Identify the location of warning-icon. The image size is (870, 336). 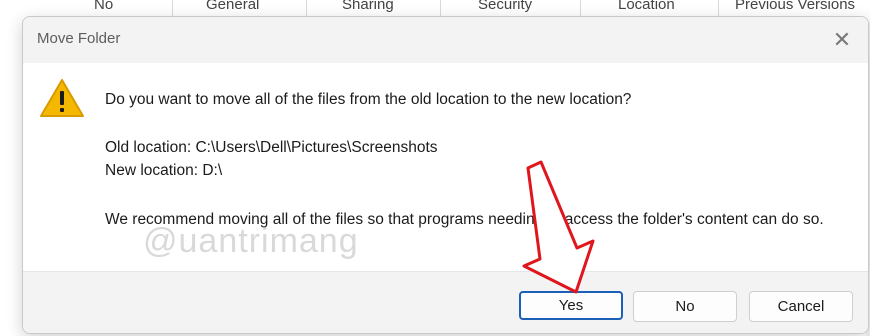
(62, 98).